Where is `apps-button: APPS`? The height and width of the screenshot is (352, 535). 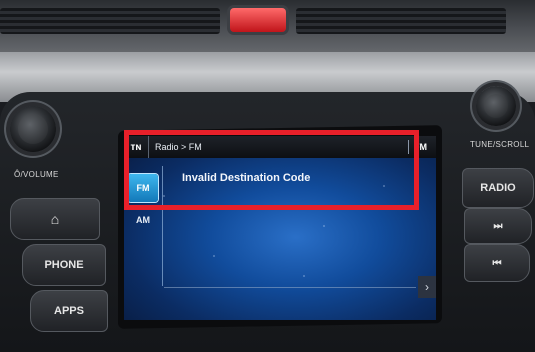
apps-button: APPS is located at coordinates (69, 311).